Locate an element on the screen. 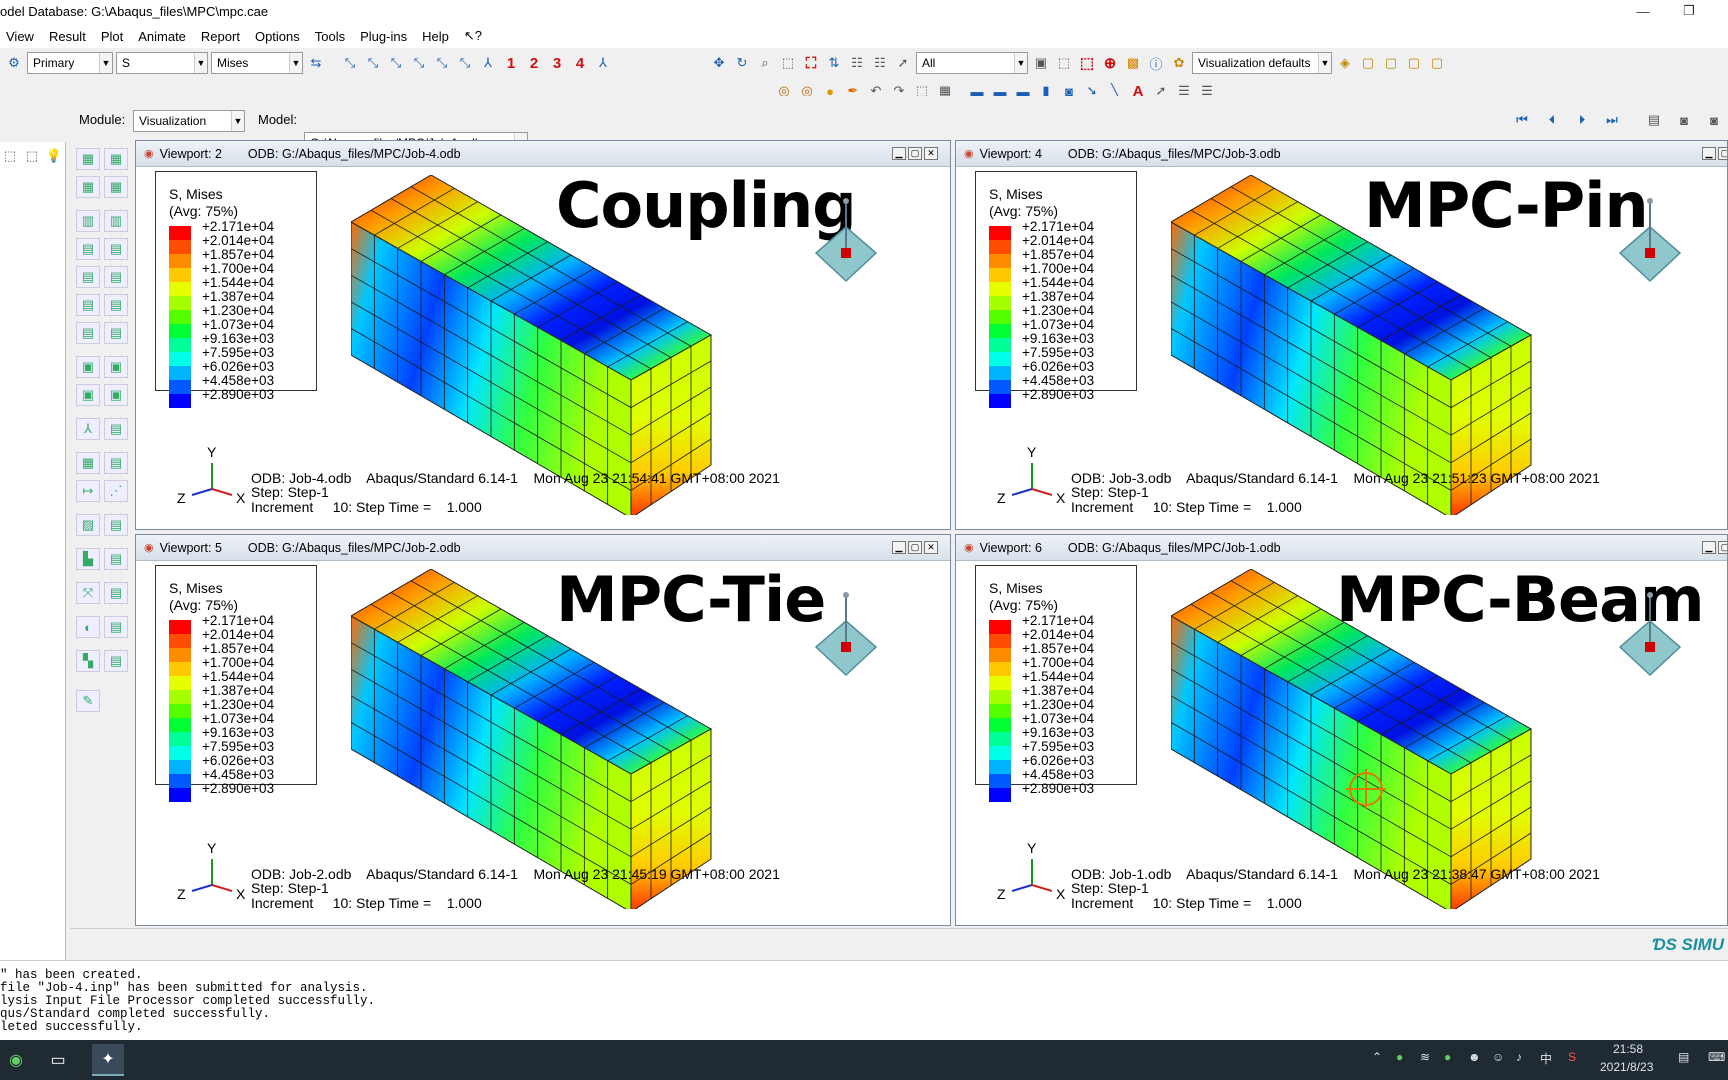 The width and height of the screenshot is (1728, 1080). side-view-icon: ▢ is located at coordinates (1437, 63).